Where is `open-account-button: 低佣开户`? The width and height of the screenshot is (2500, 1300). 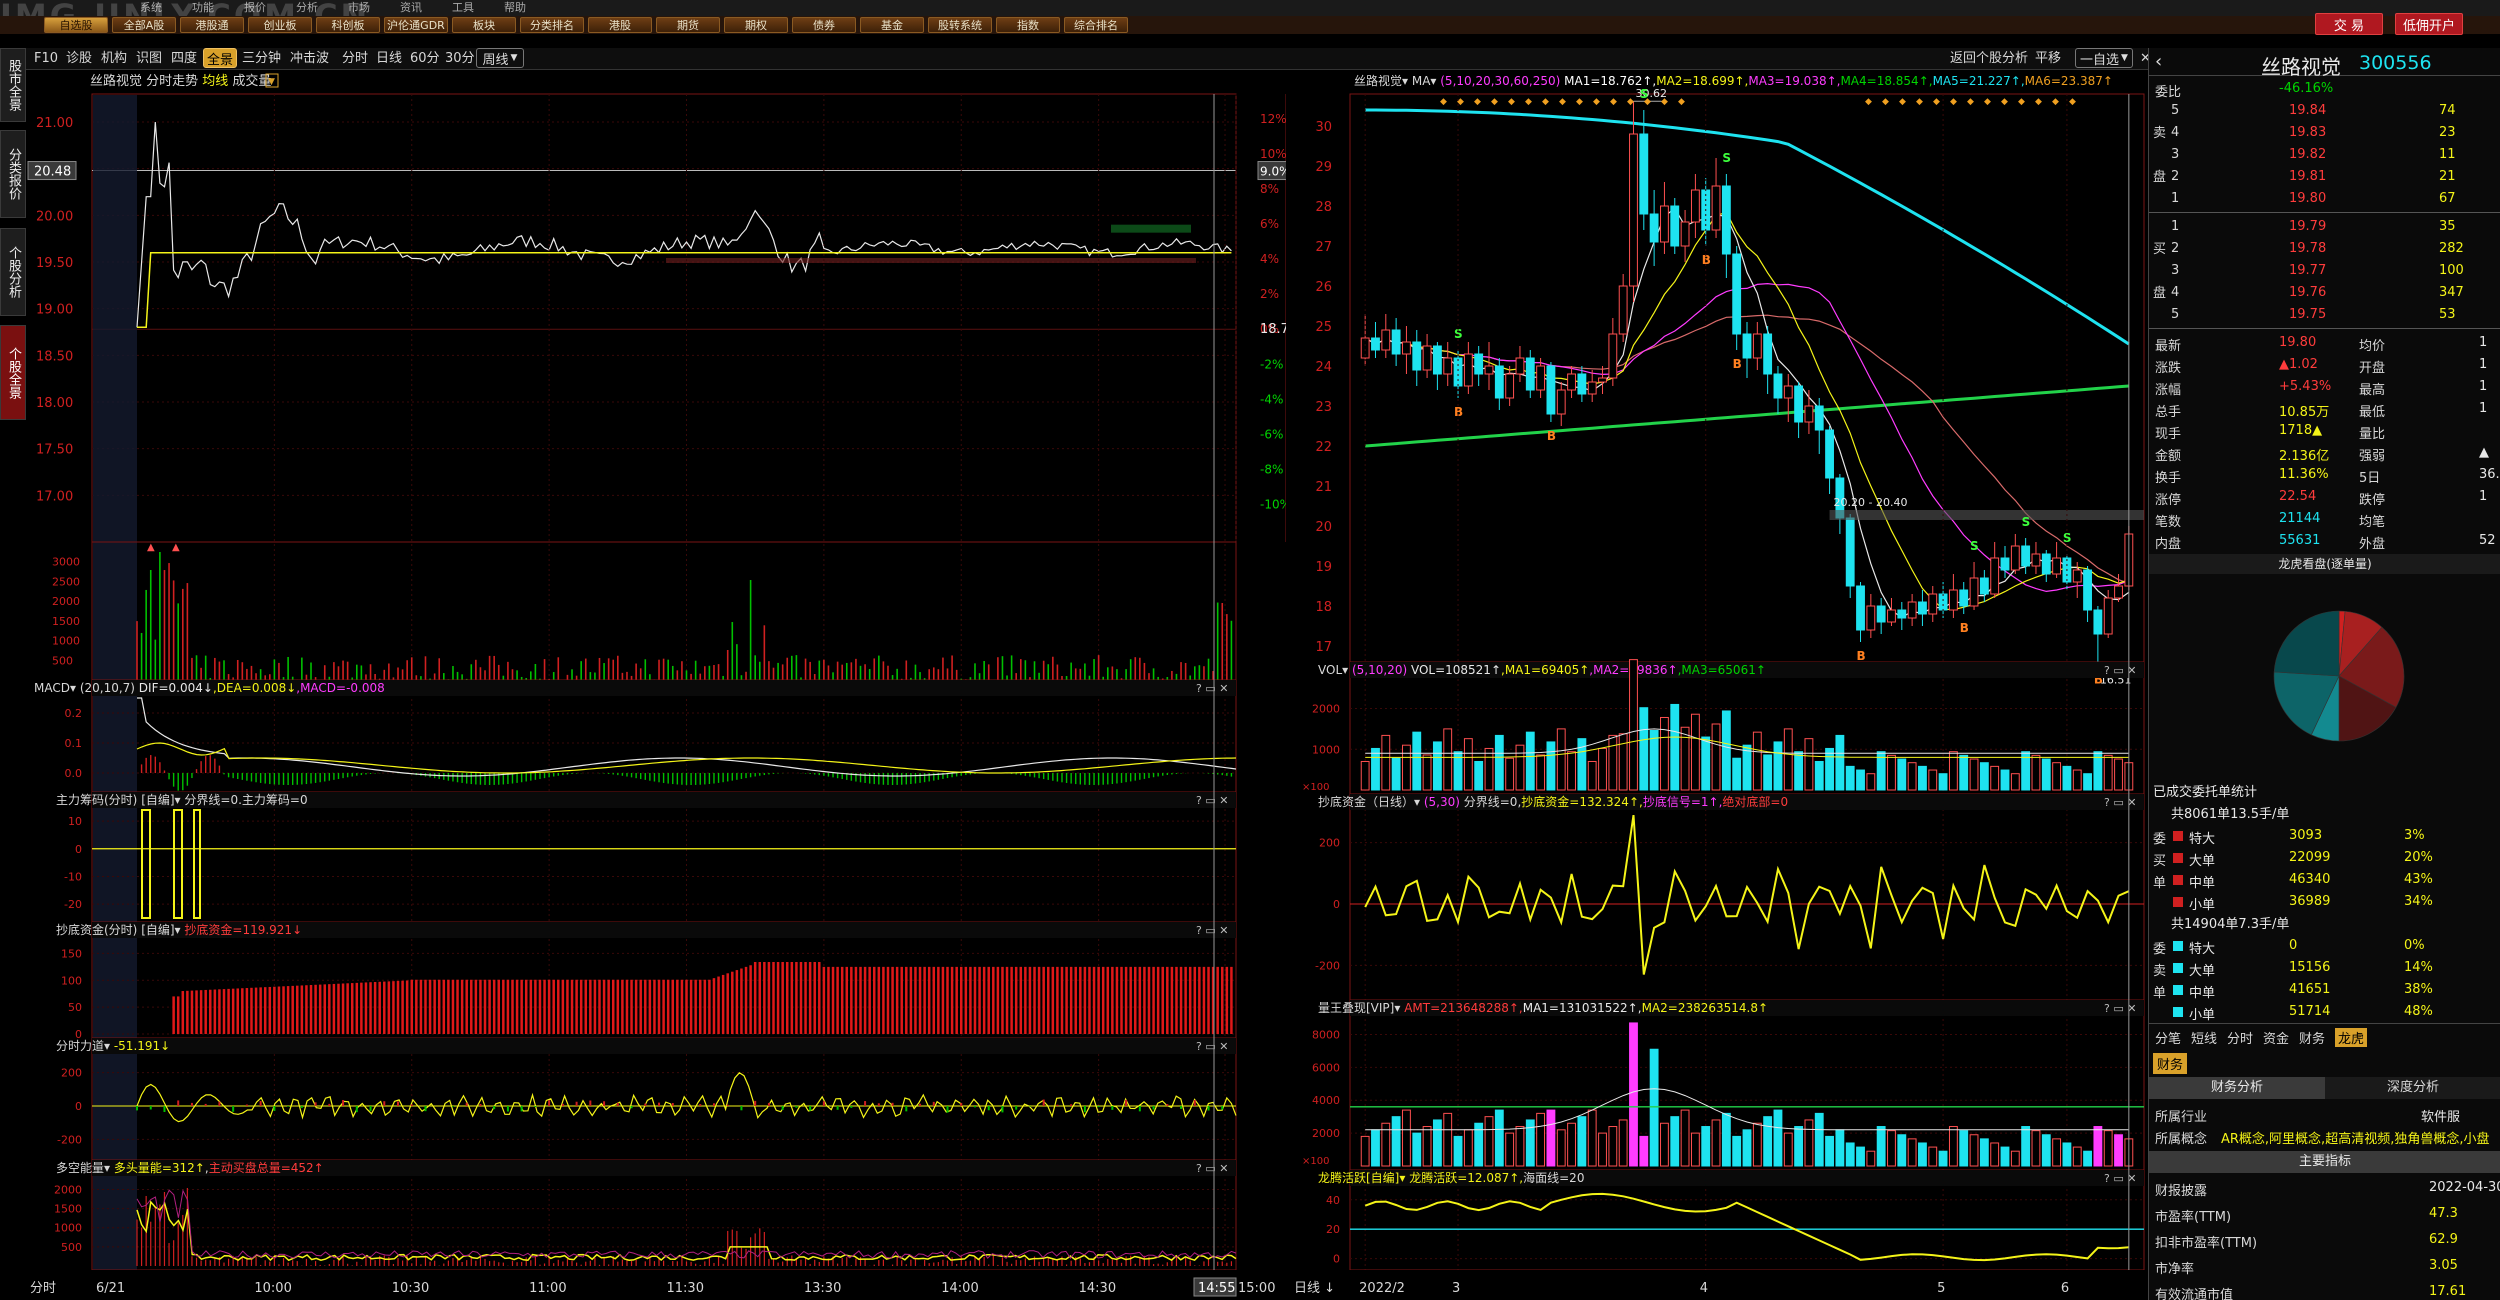
open-account-button: 低佣开户 is located at coordinates (2429, 24).